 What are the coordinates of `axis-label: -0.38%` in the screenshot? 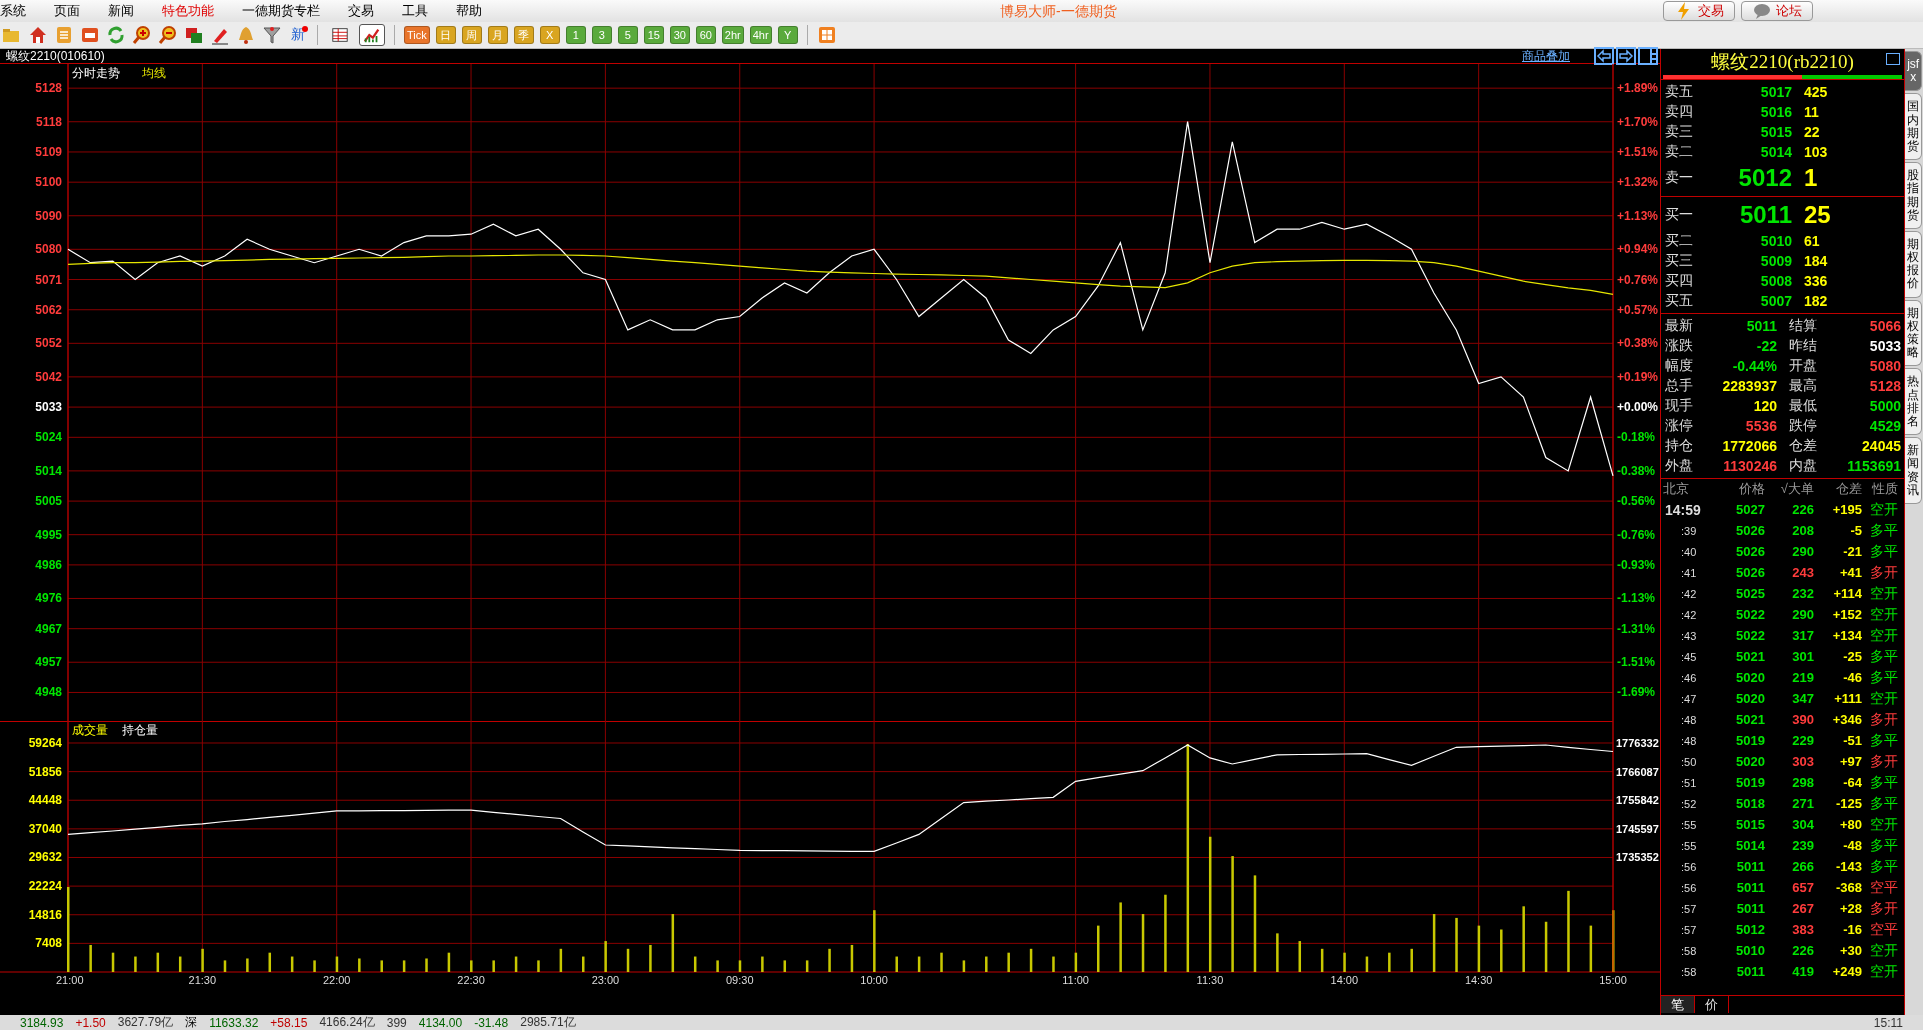 It's located at (1636, 470).